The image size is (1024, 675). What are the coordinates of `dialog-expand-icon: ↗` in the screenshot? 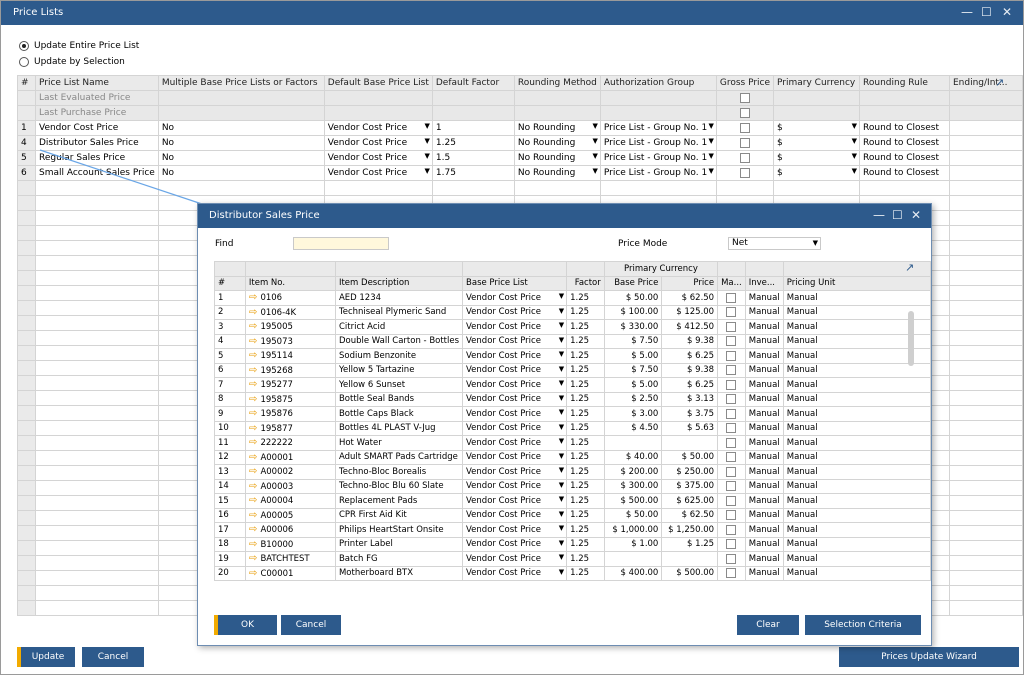 It's located at (909, 267).